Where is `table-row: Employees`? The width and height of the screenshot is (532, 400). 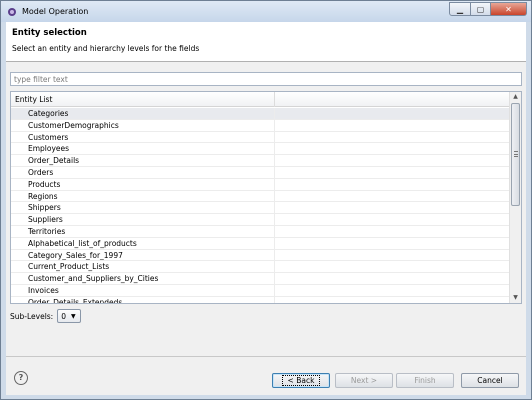
table-row: Employees is located at coordinates (260, 149).